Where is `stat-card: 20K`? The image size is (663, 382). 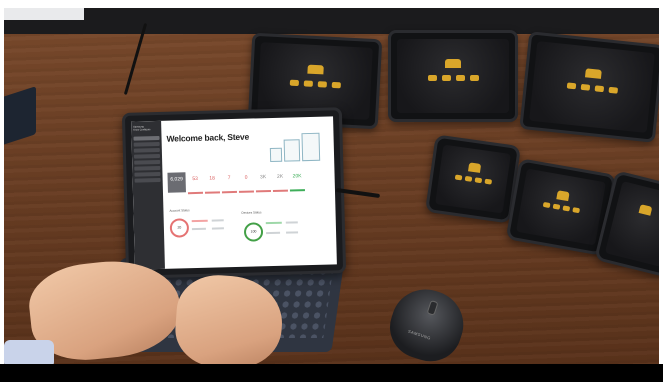
stat-card: 20K is located at coordinates (297, 180).